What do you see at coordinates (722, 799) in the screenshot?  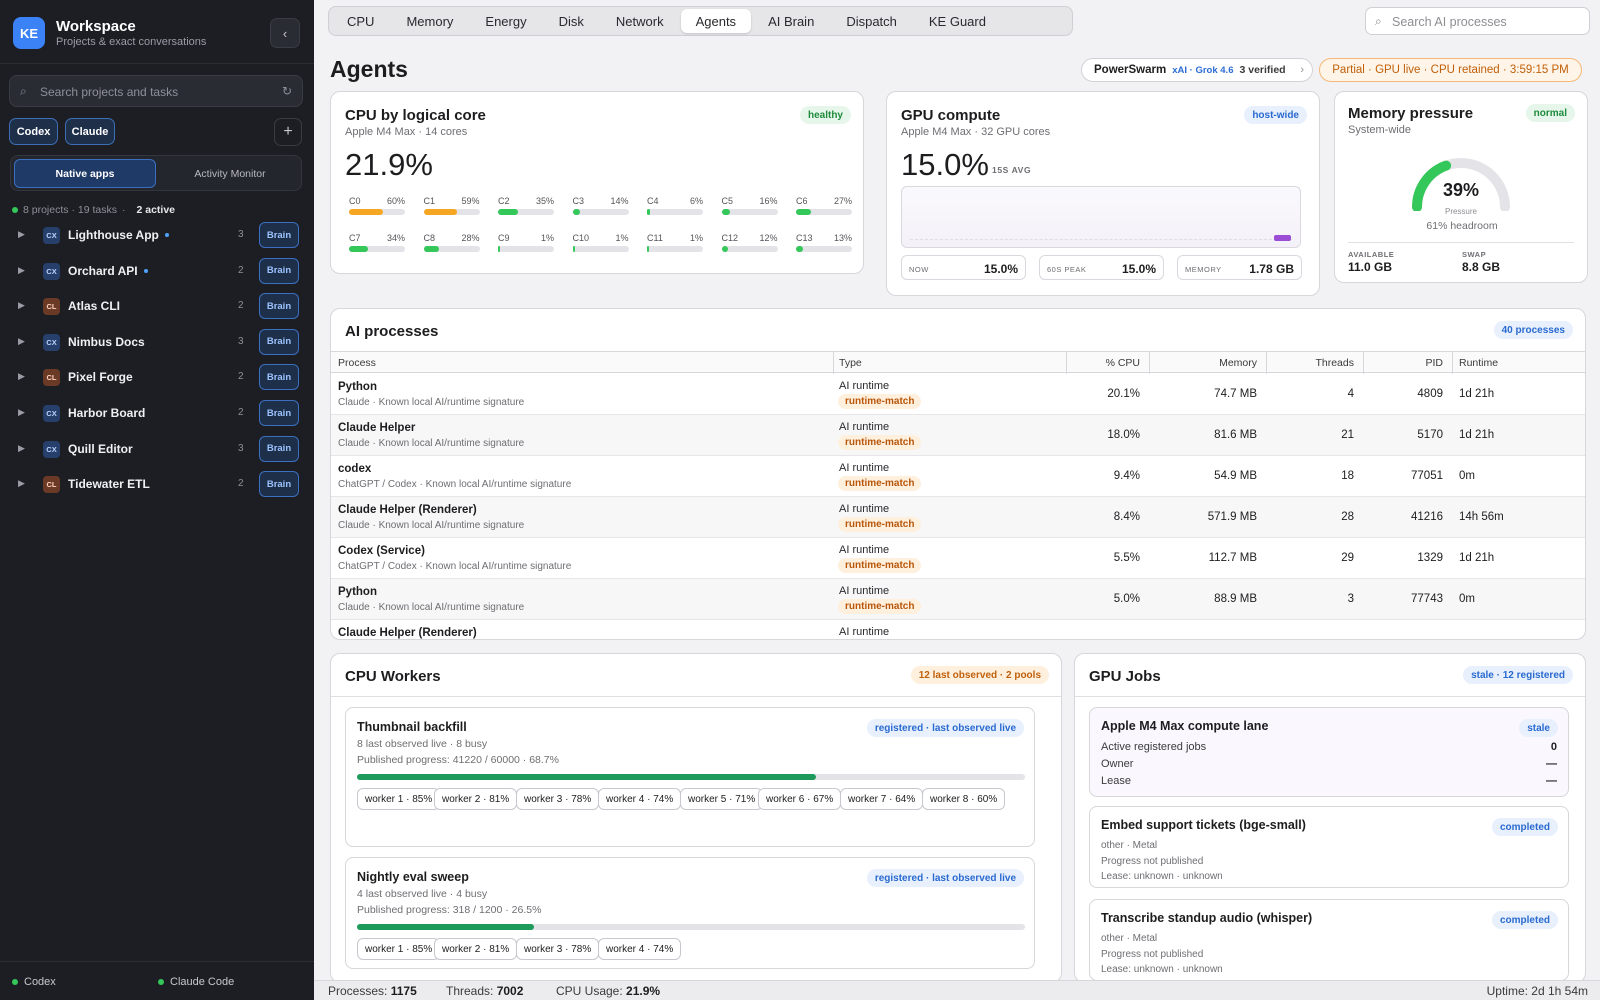 I see `worker-chip: worker 5 · 71%` at bounding box center [722, 799].